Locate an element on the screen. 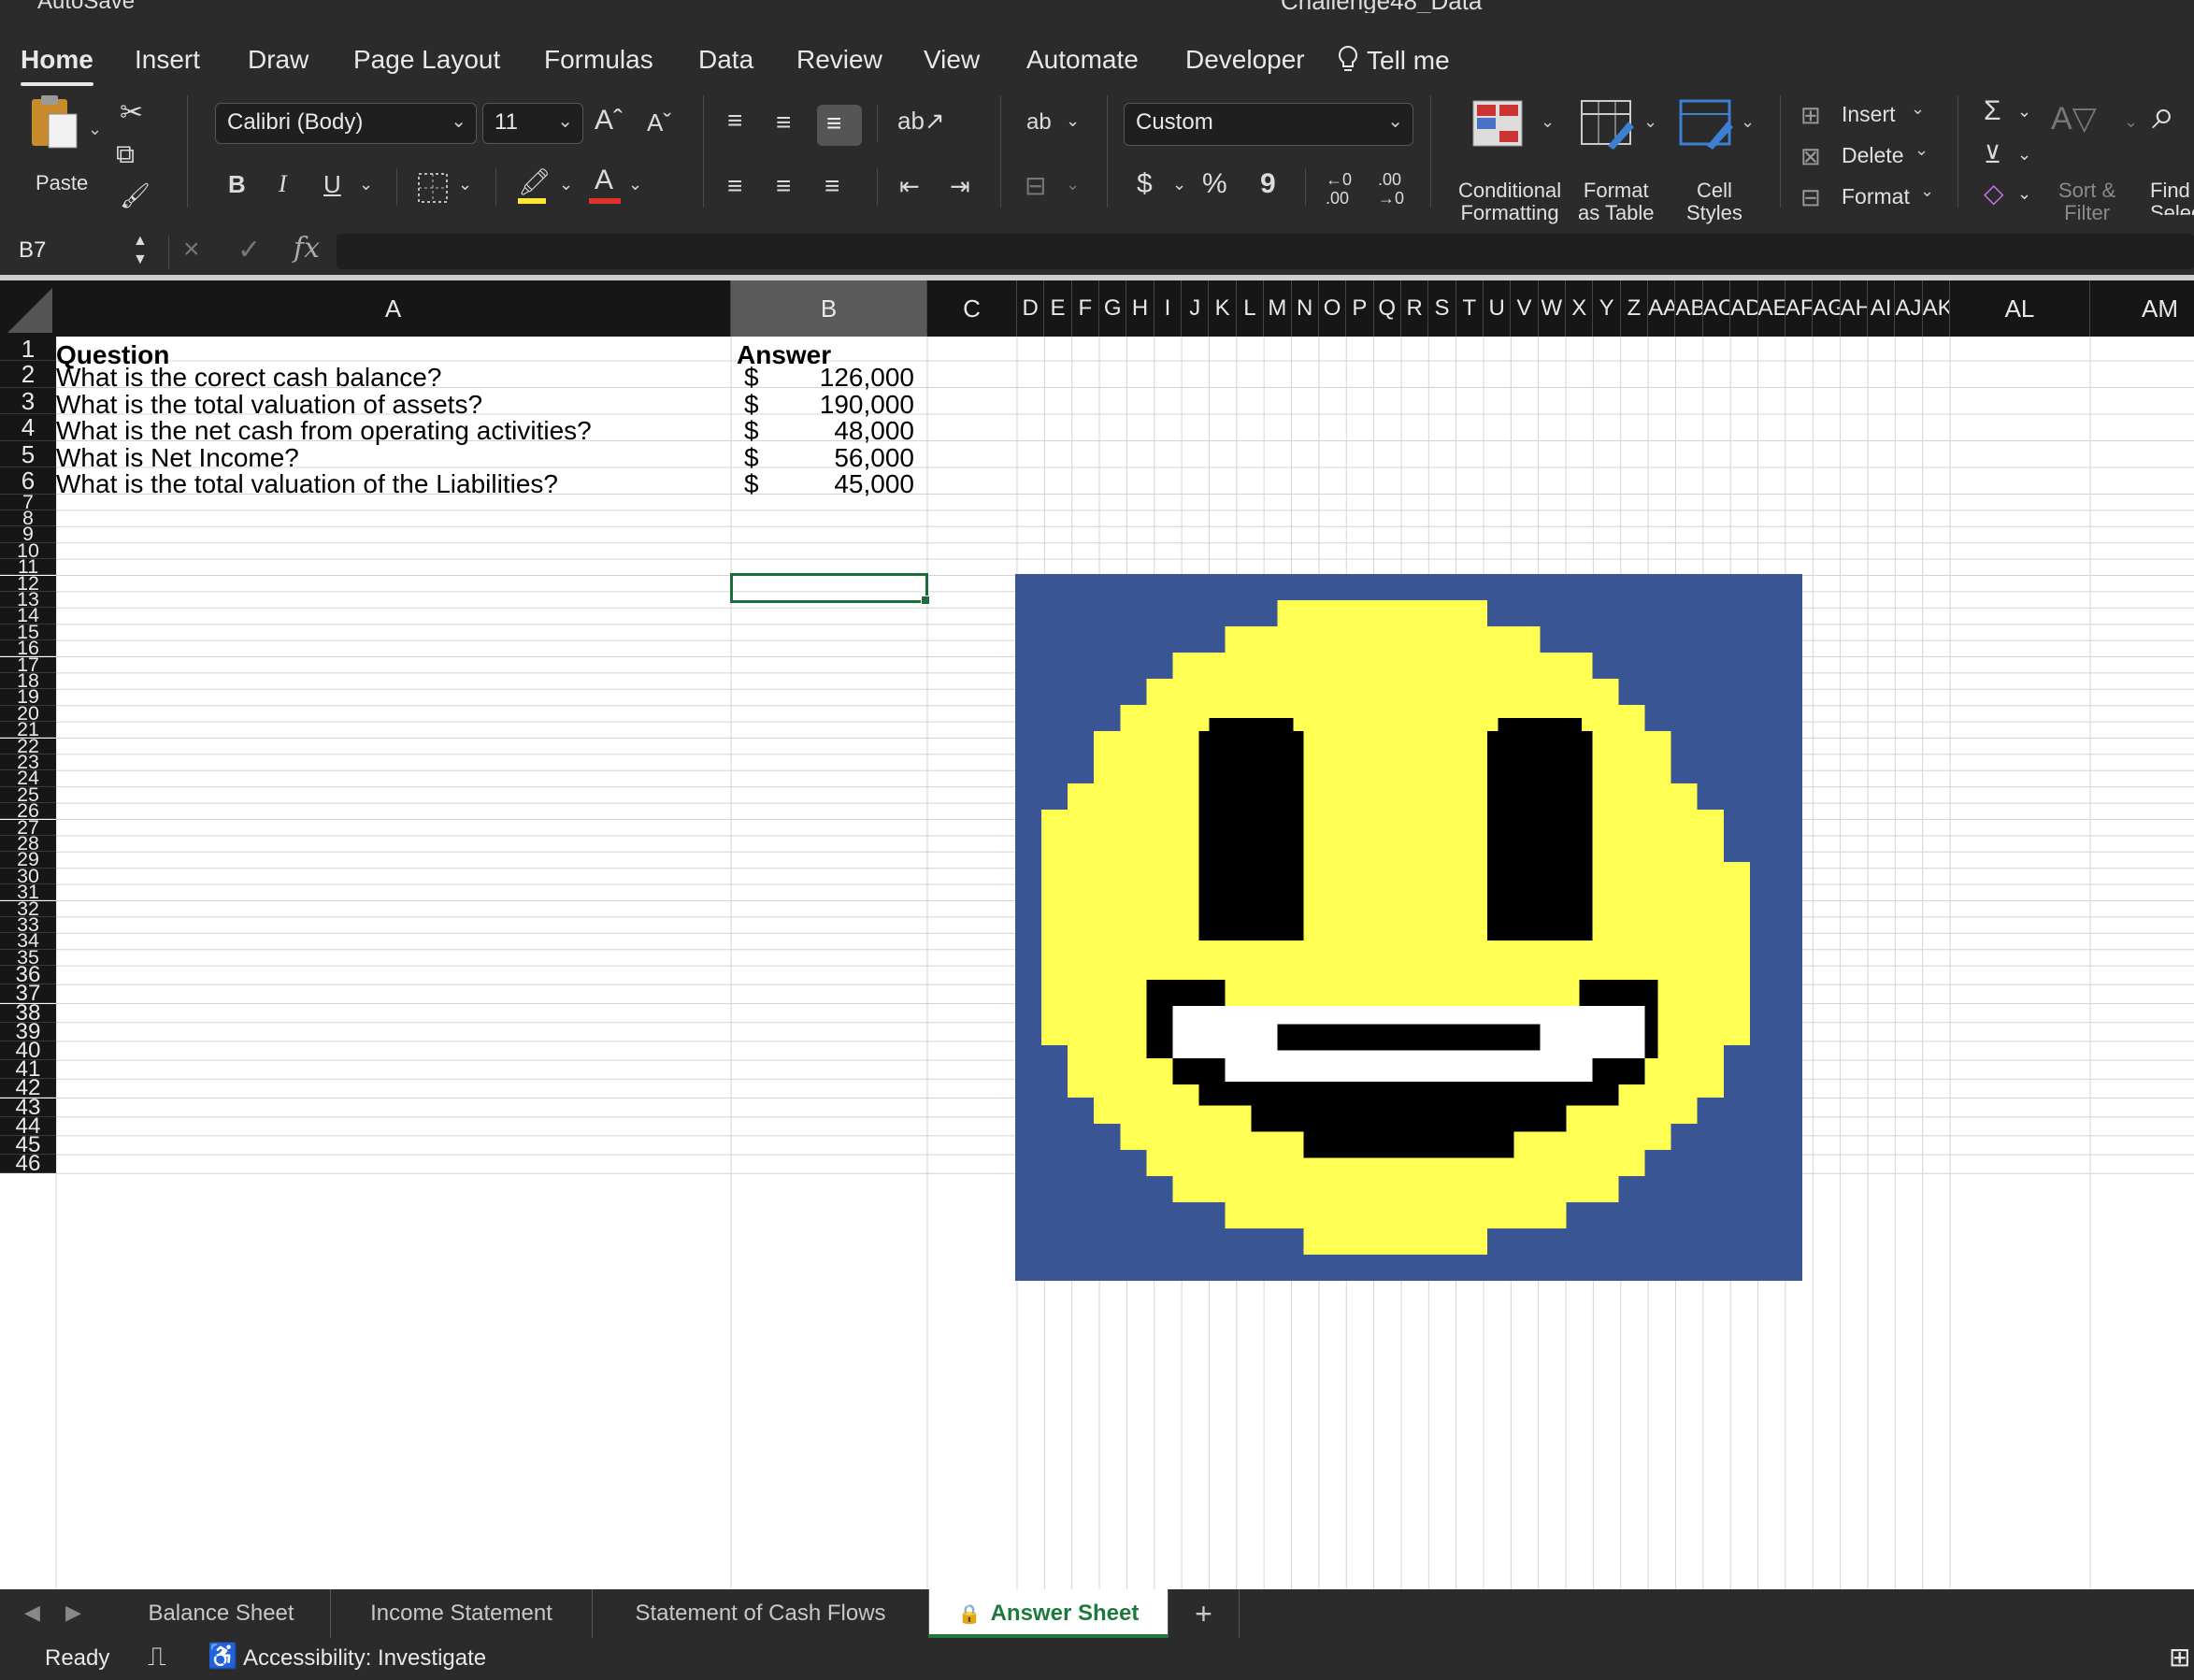  clear-icon: ◇ is located at coordinates (1994, 193).